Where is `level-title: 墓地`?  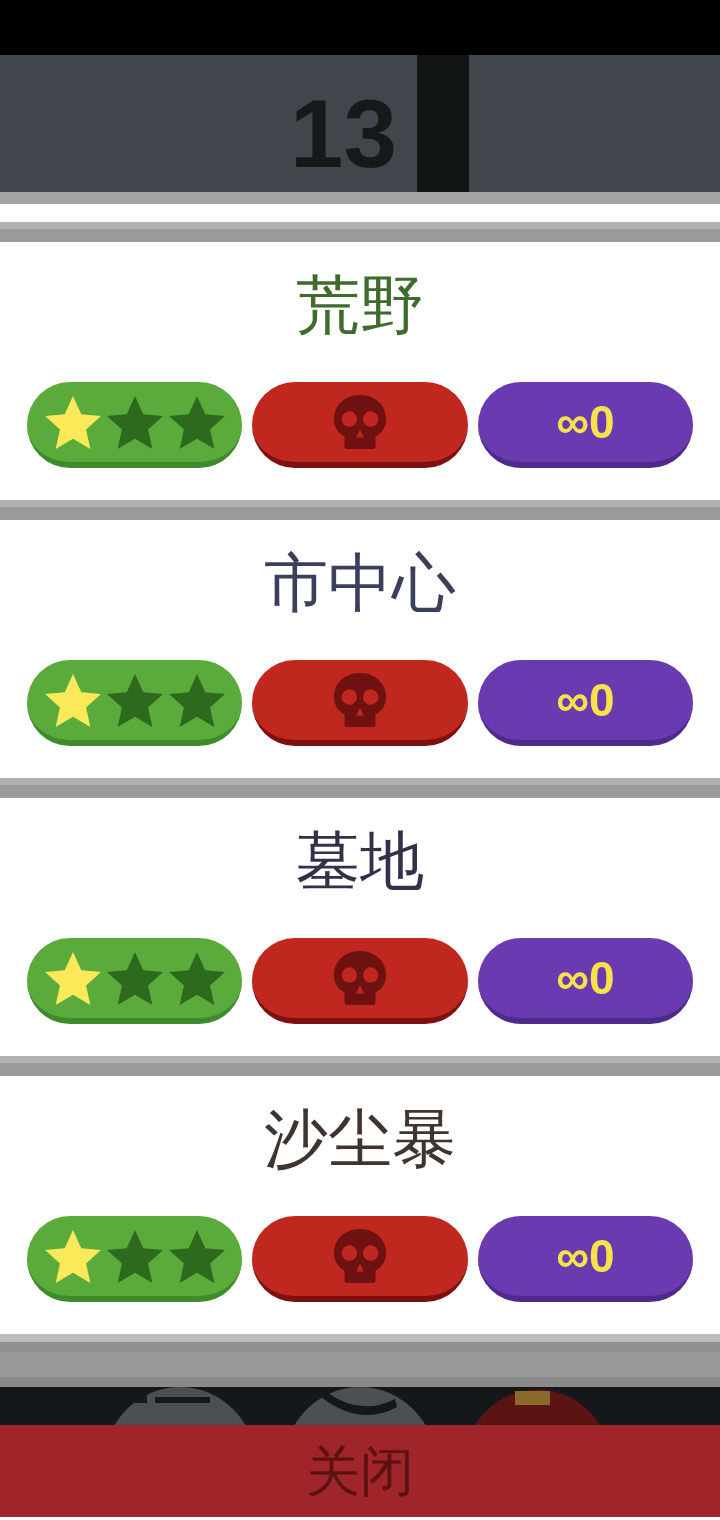 level-title: 墓地 is located at coordinates (360, 861).